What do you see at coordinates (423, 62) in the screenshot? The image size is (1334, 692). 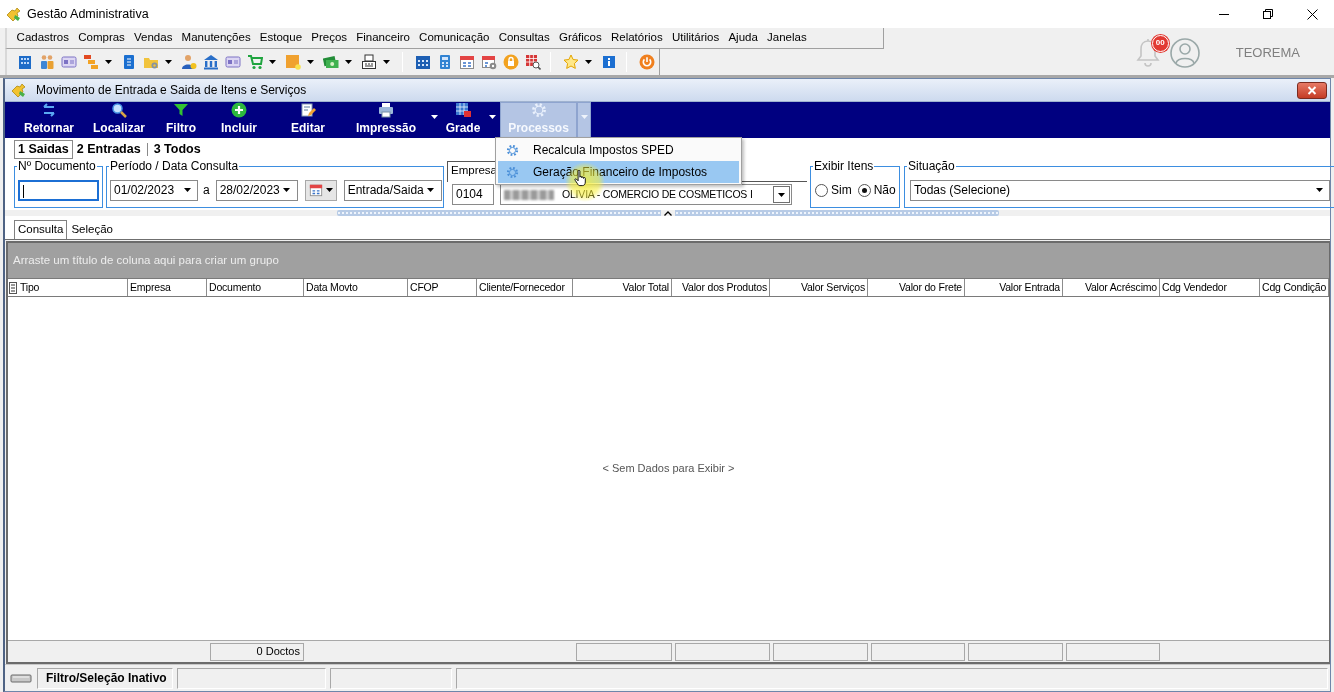 I see `calendar-grid-icon` at bounding box center [423, 62].